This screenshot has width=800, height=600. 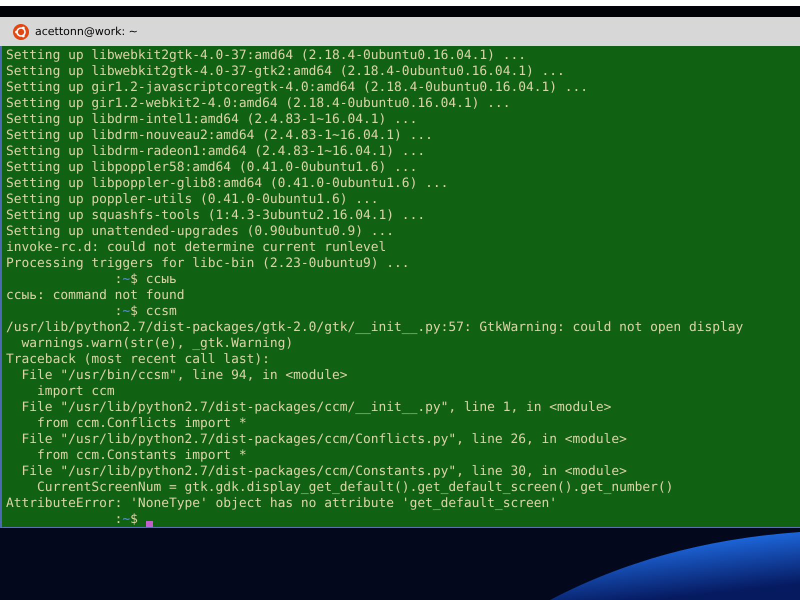 I want to click on terminal-line: import ccm, so click(x=76, y=392).